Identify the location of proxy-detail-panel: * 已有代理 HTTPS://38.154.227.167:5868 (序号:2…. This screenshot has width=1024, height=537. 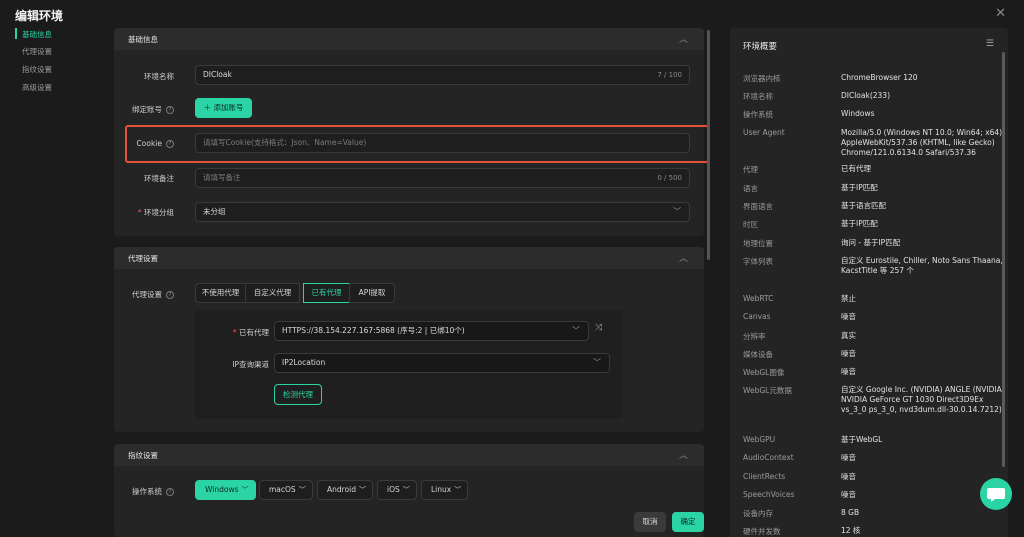
(409, 364).